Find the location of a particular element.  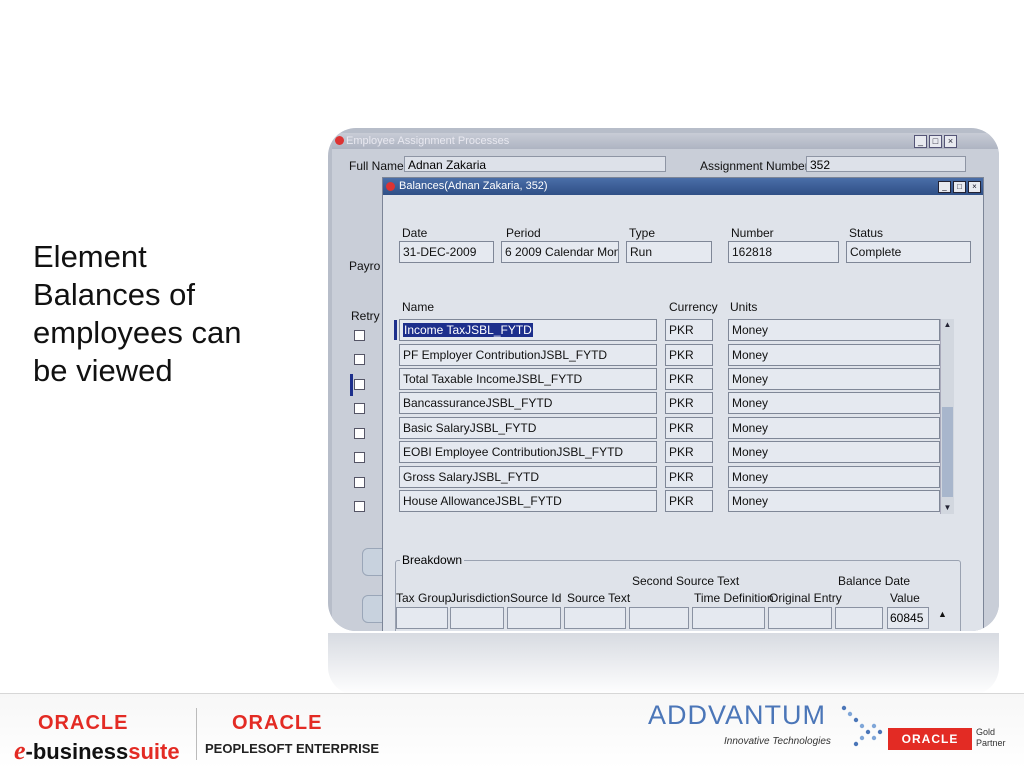

status-field: Complete is located at coordinates (908, 252).